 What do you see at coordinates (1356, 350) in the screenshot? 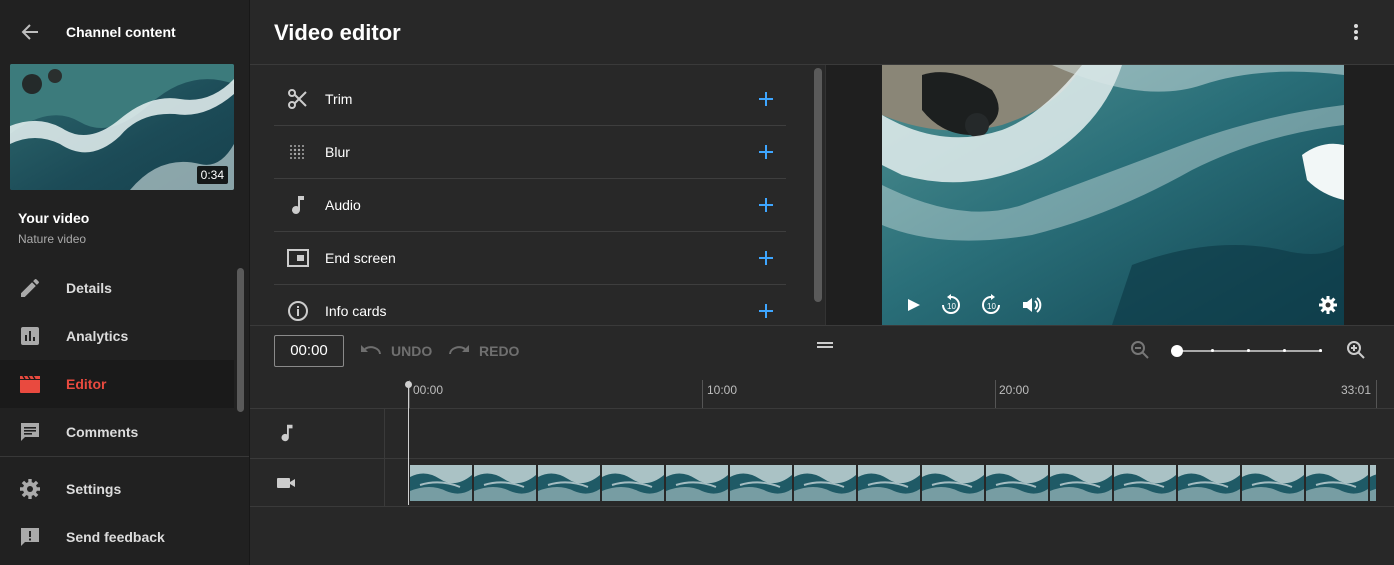
I see `zoom-in-icon` at bounding box center [1356, 350].